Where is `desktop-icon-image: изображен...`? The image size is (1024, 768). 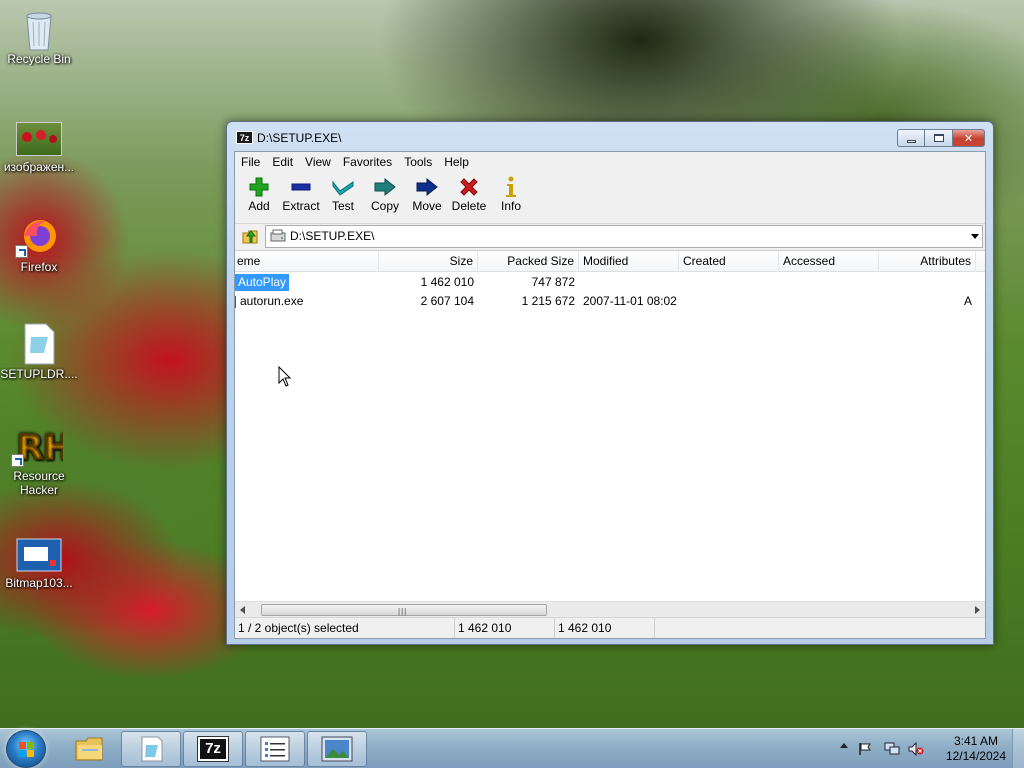 desktop-icon-image: изображен... is located at coordinates (39, 148).